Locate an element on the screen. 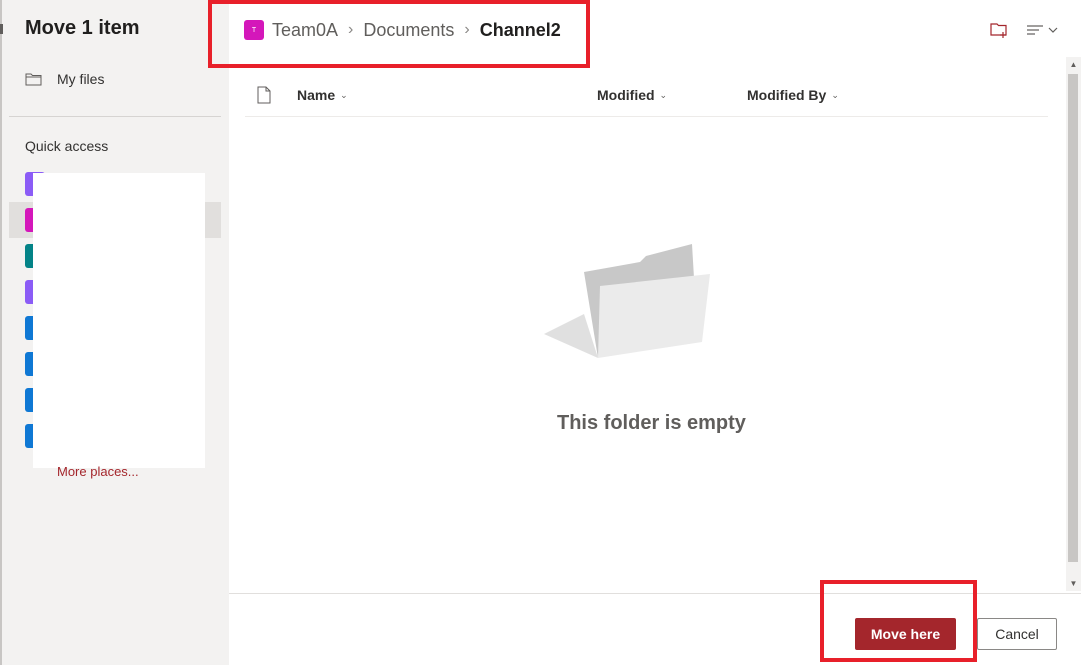  column-name: Name ⌄ is located at coordinates (322, 95).